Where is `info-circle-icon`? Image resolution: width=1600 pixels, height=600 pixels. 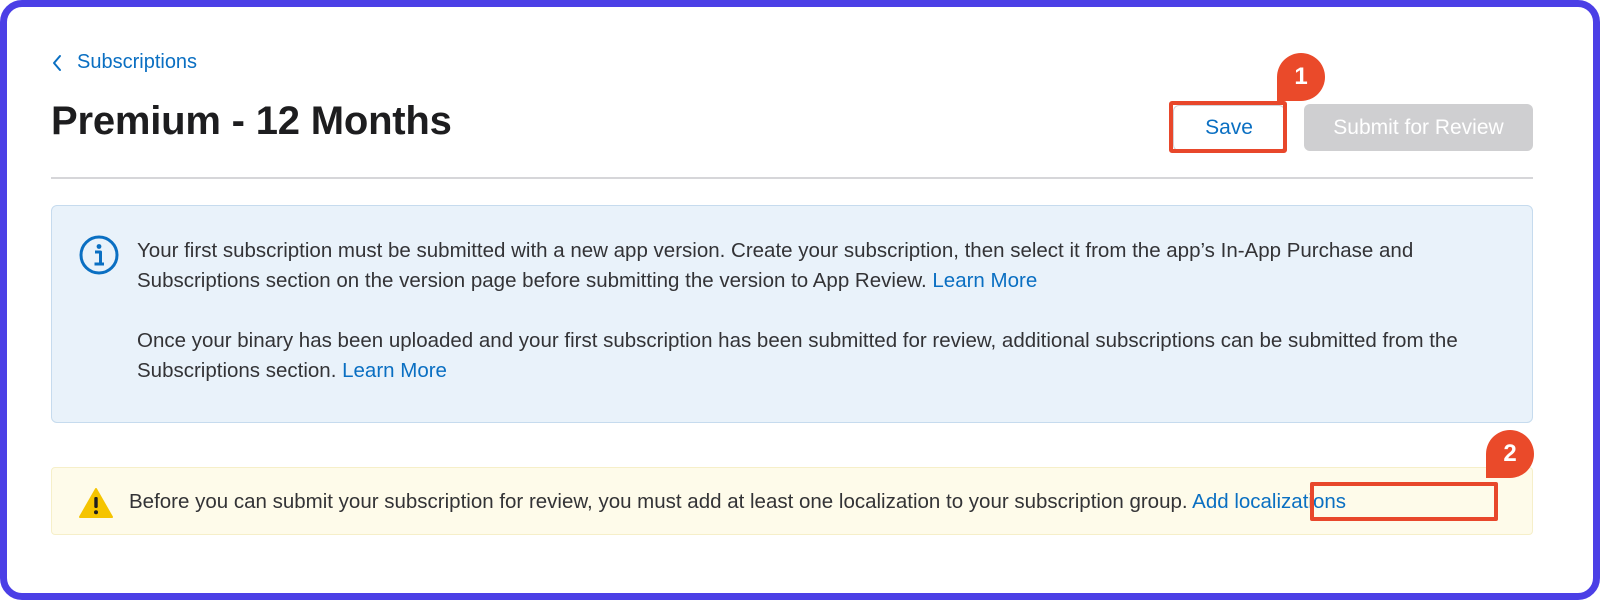 info-circle-icon is located at coordinates (99, 257).